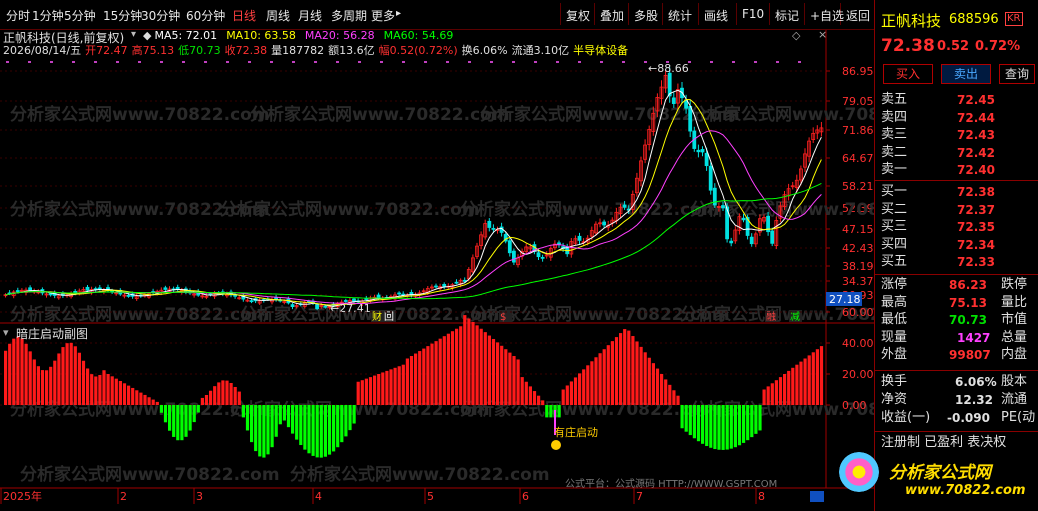 This screenshot has width=1038, height=511. I want to click on event-mark: 融, so click(771, 317).